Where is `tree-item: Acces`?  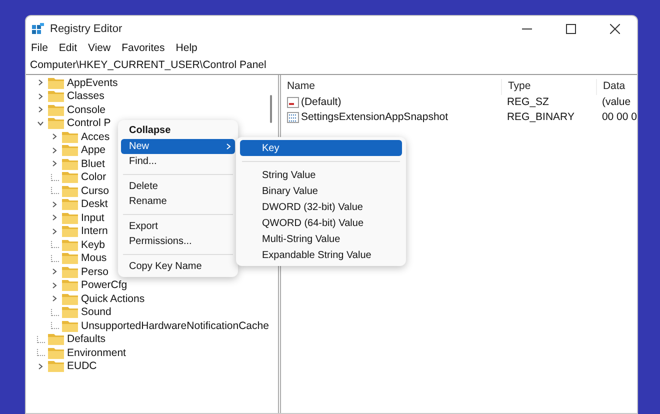
tree-item: Acces is located at coordinates (95, 137).